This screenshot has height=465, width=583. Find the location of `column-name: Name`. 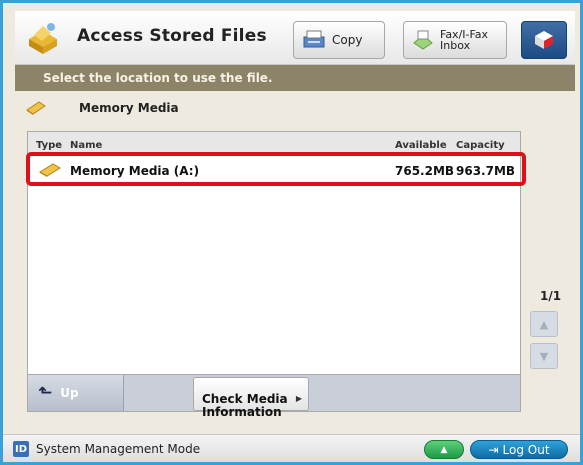

column-name: Name is located at coordinates (86, 145).